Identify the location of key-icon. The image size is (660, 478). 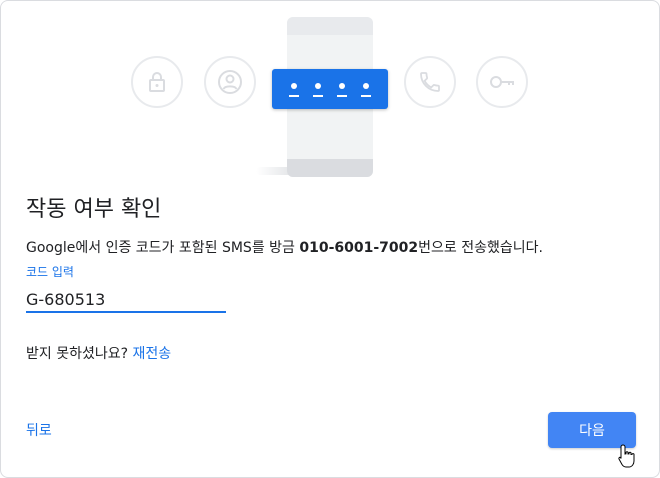
(502, 82).